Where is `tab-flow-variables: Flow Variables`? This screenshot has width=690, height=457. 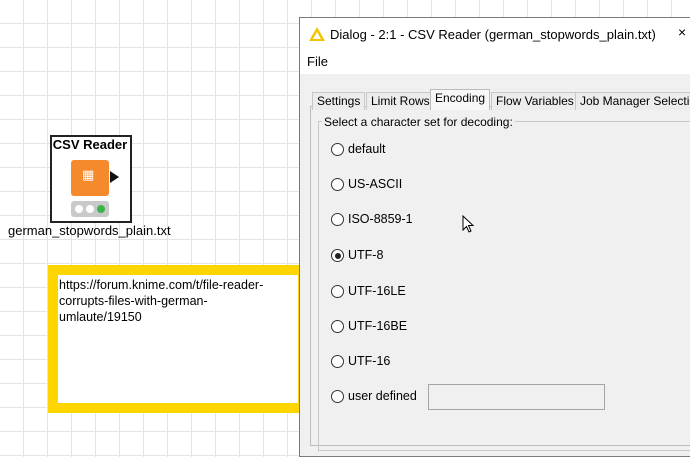
tab-flow-variables: Flow Variables is located at coordinates (535, 101).